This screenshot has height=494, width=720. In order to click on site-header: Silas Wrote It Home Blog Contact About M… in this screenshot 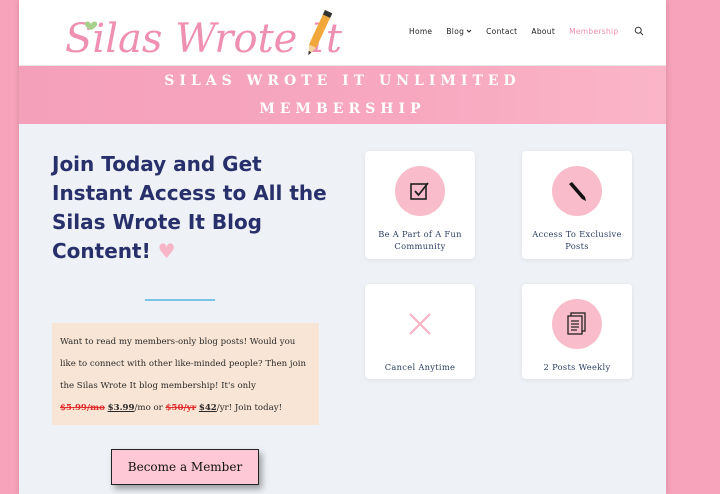, I will do `click(342, 33)`.